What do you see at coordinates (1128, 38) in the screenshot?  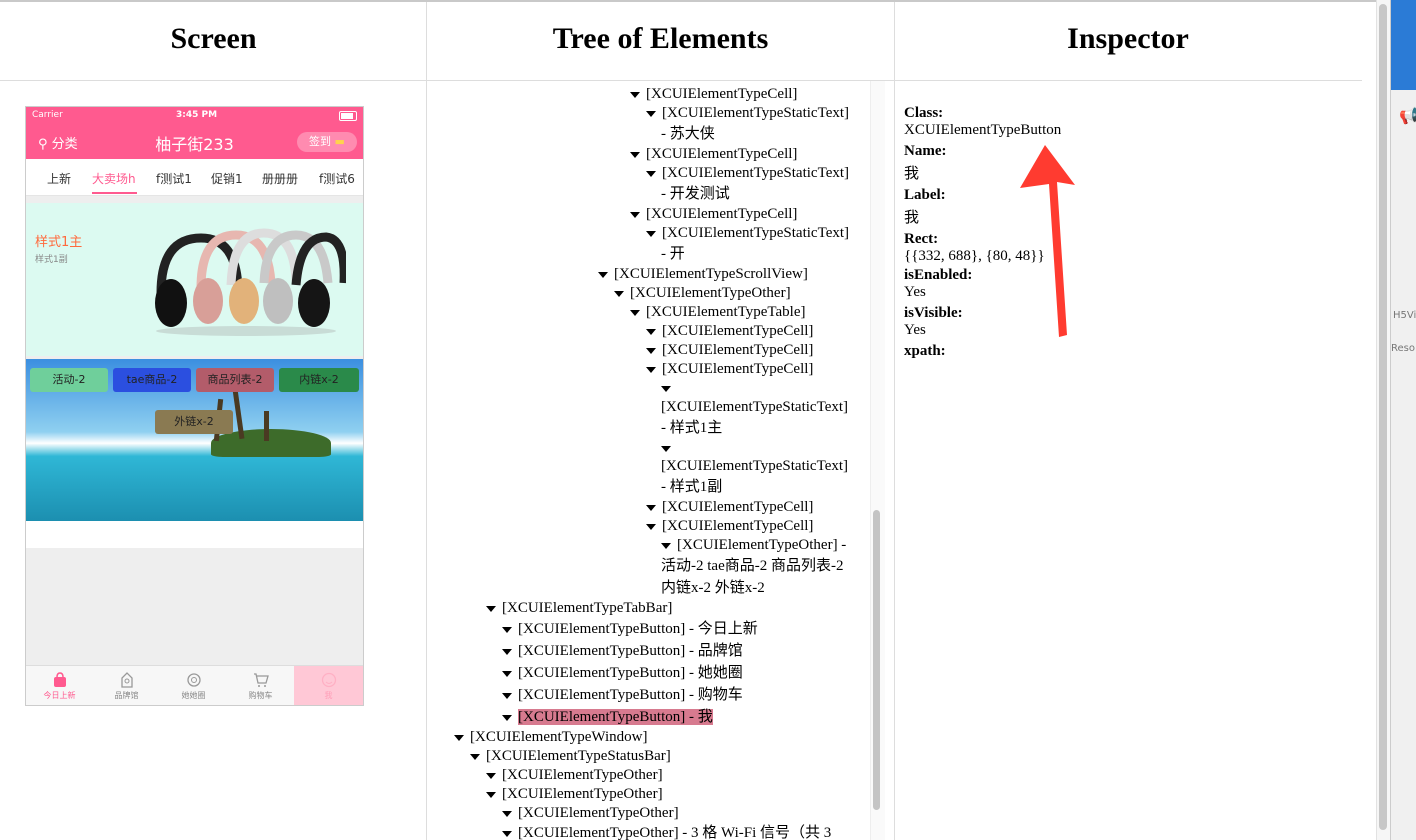 I see `inspector-header: Inspector` at bounding box center [1128, 38].